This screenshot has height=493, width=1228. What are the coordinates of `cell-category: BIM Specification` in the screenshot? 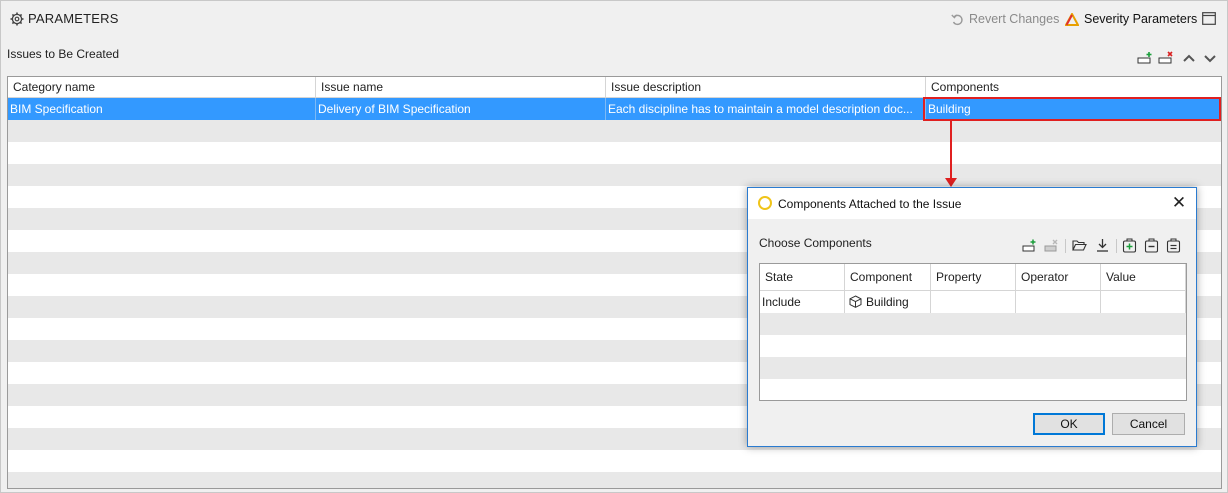 It's located at (161, 109).